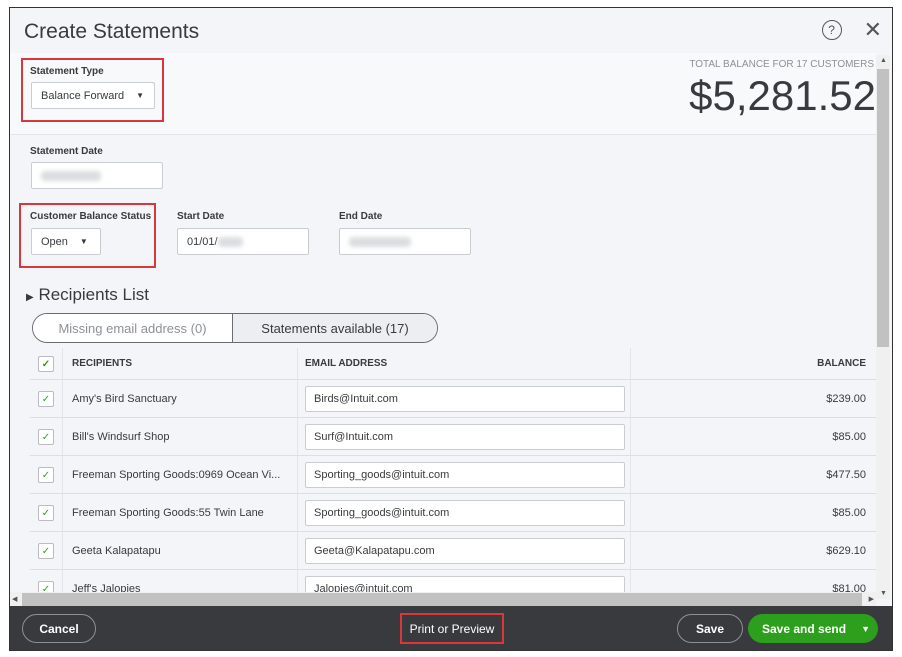 This screenshot has height=657, width=902. I want to click on start-date-input: 01/01/, so click(243, 241).